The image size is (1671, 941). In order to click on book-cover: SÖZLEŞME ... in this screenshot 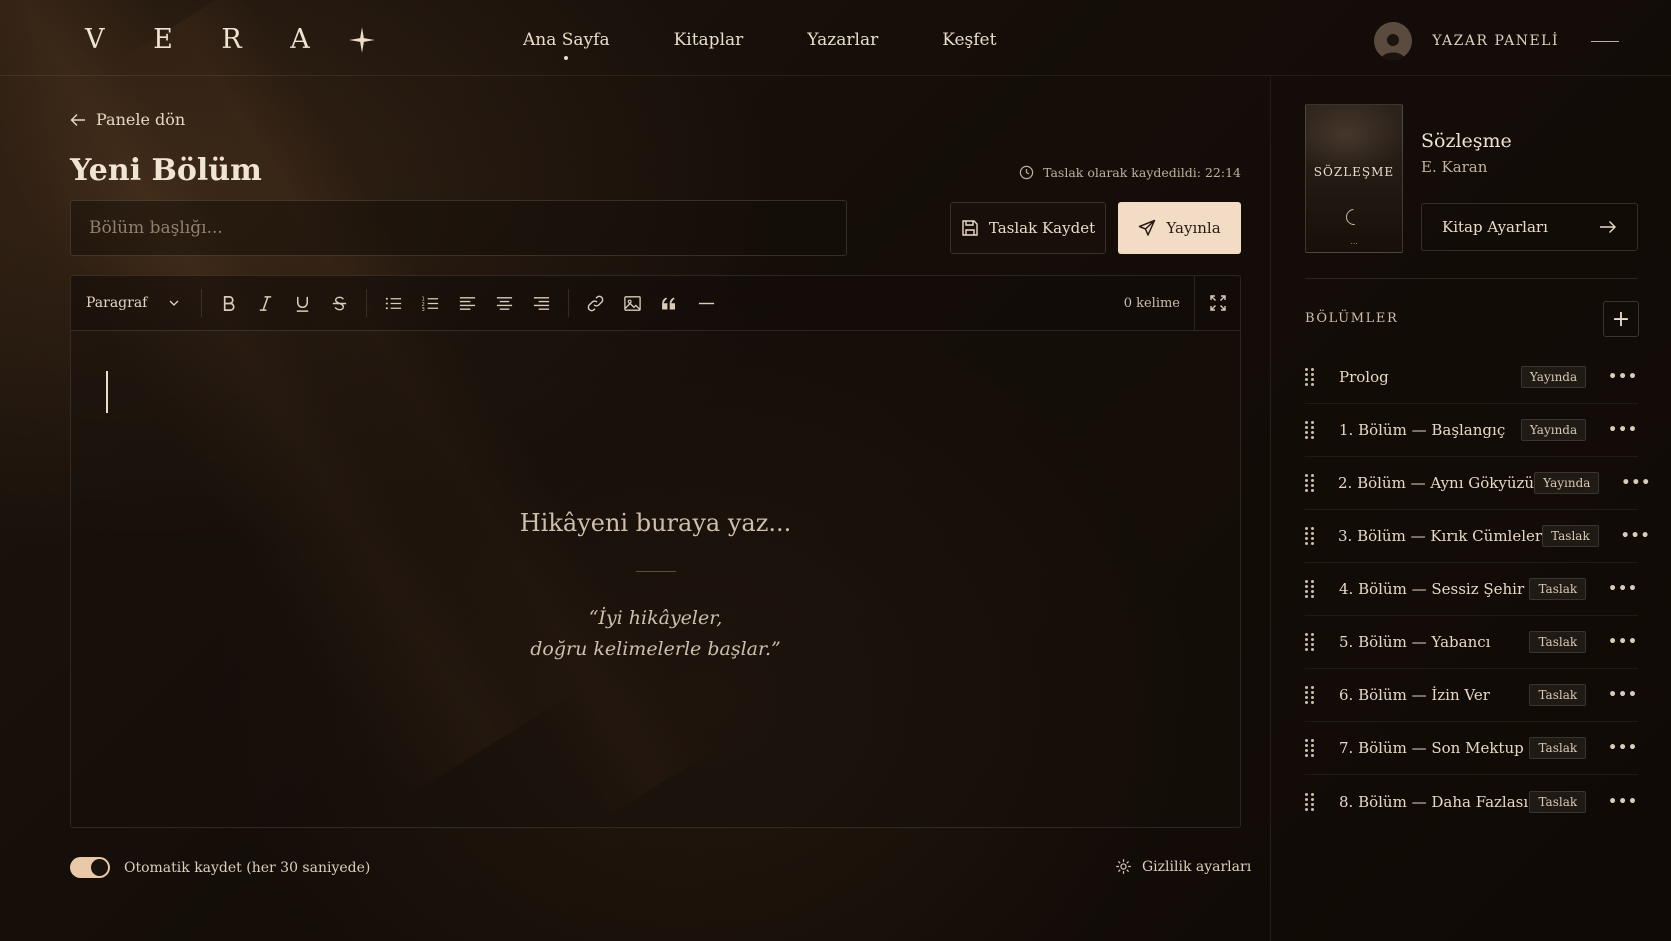, I will do `click(1354, 178)`.